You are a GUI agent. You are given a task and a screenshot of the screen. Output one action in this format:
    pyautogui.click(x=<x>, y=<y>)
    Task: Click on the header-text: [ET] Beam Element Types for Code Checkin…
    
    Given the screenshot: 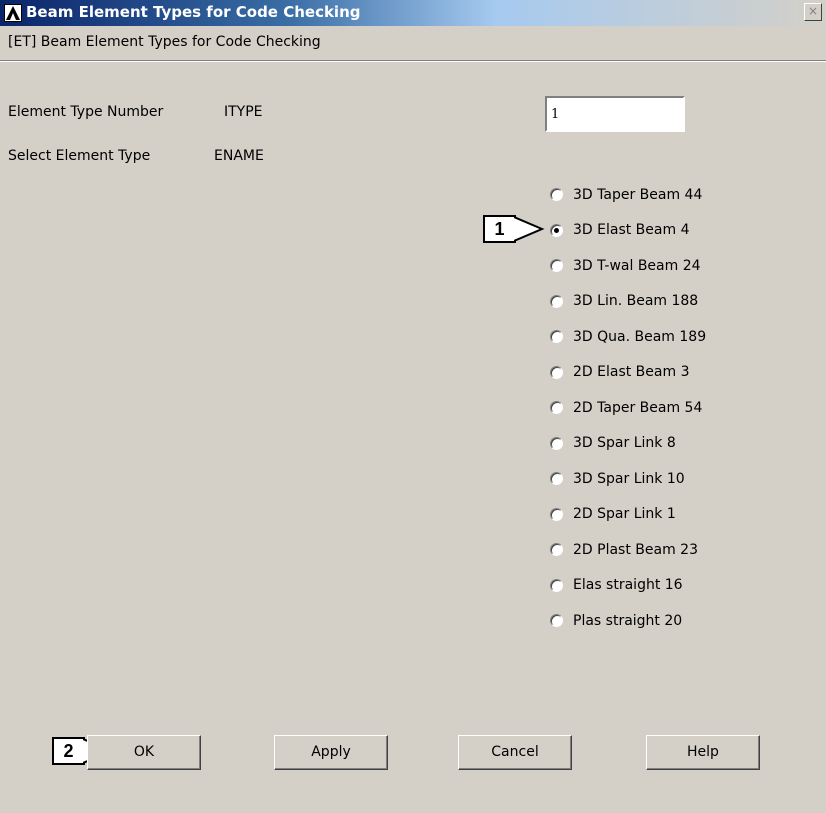 What is the action you would take?
    pyautogui.click(x=164, y=42)
    